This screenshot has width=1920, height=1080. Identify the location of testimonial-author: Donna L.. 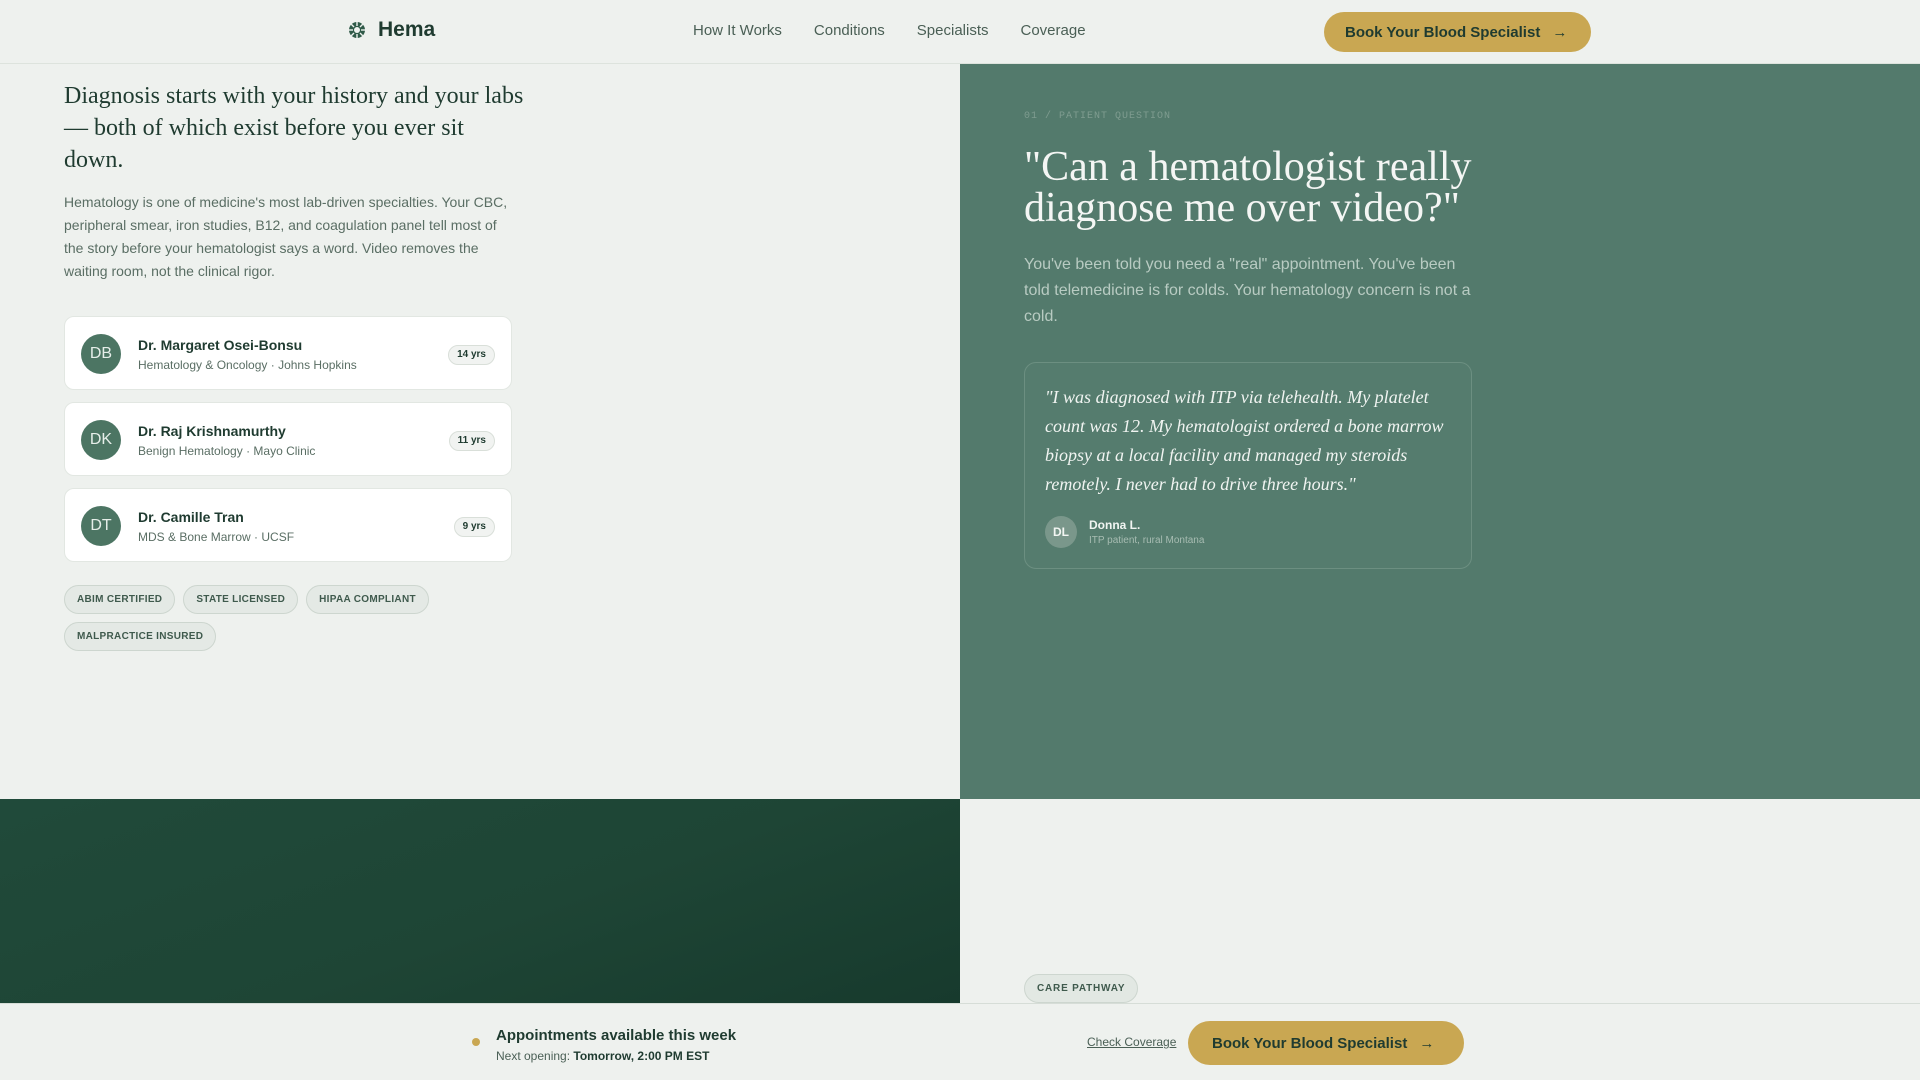
(1115, 525).